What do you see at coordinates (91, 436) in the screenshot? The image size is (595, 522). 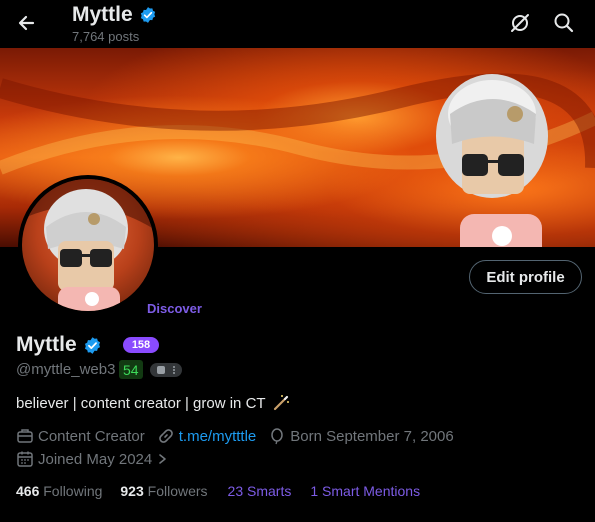 I see `category-text: Content Creator` at bounding box center [91, 436].